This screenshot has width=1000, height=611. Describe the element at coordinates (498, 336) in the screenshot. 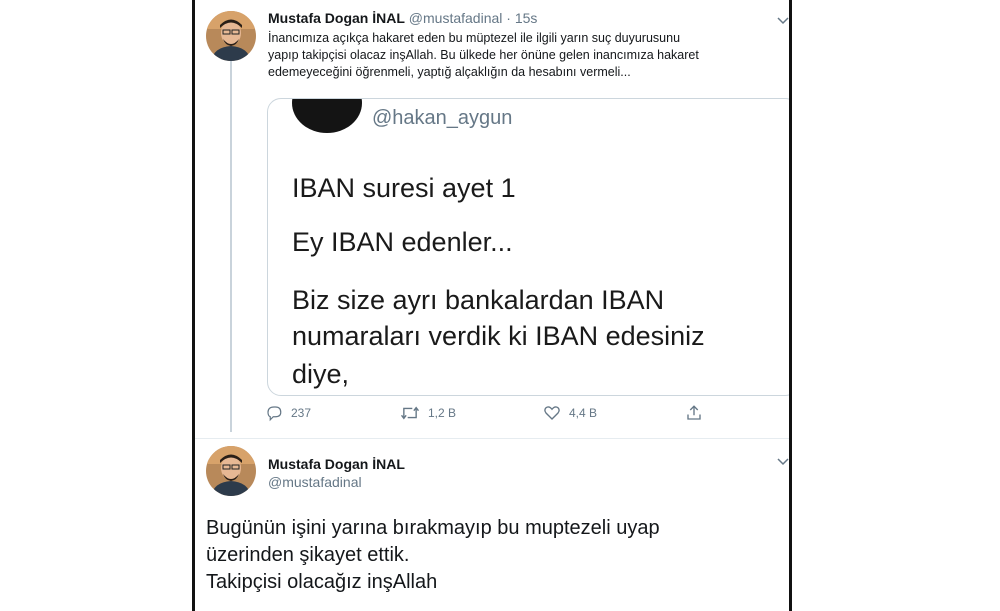

I see `quoted-text-line: numaraları verdik ki IBAN edesiniz` at that location.